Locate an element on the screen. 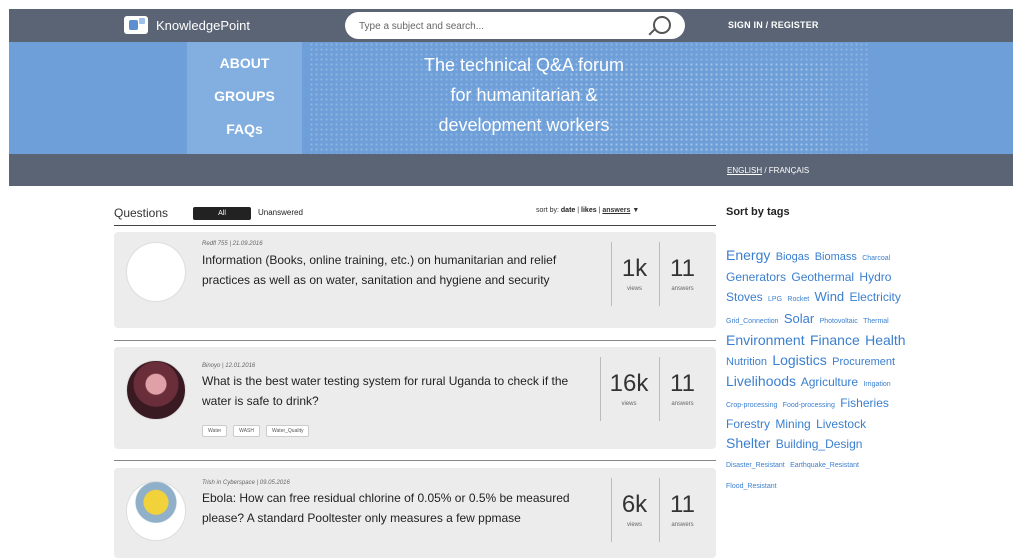 The width and height of the screenshot is (1013, 558). question-meta: Binoyo | 12.01.2016 is located at coordinates (229, 366).